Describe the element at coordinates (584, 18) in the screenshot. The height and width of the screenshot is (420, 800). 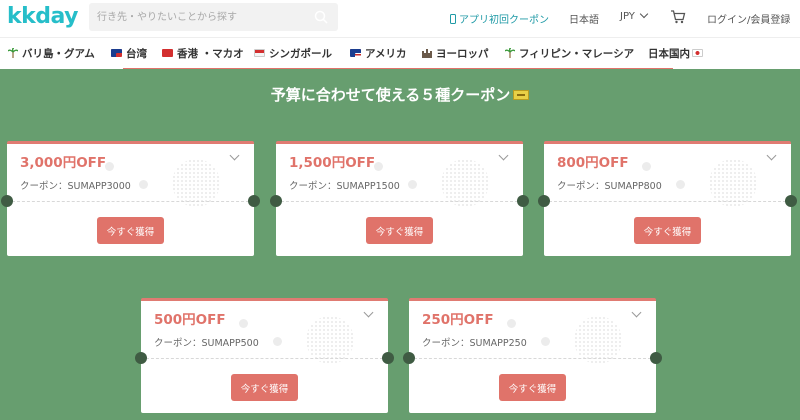
I see `language-selector: 日本語` at that location.